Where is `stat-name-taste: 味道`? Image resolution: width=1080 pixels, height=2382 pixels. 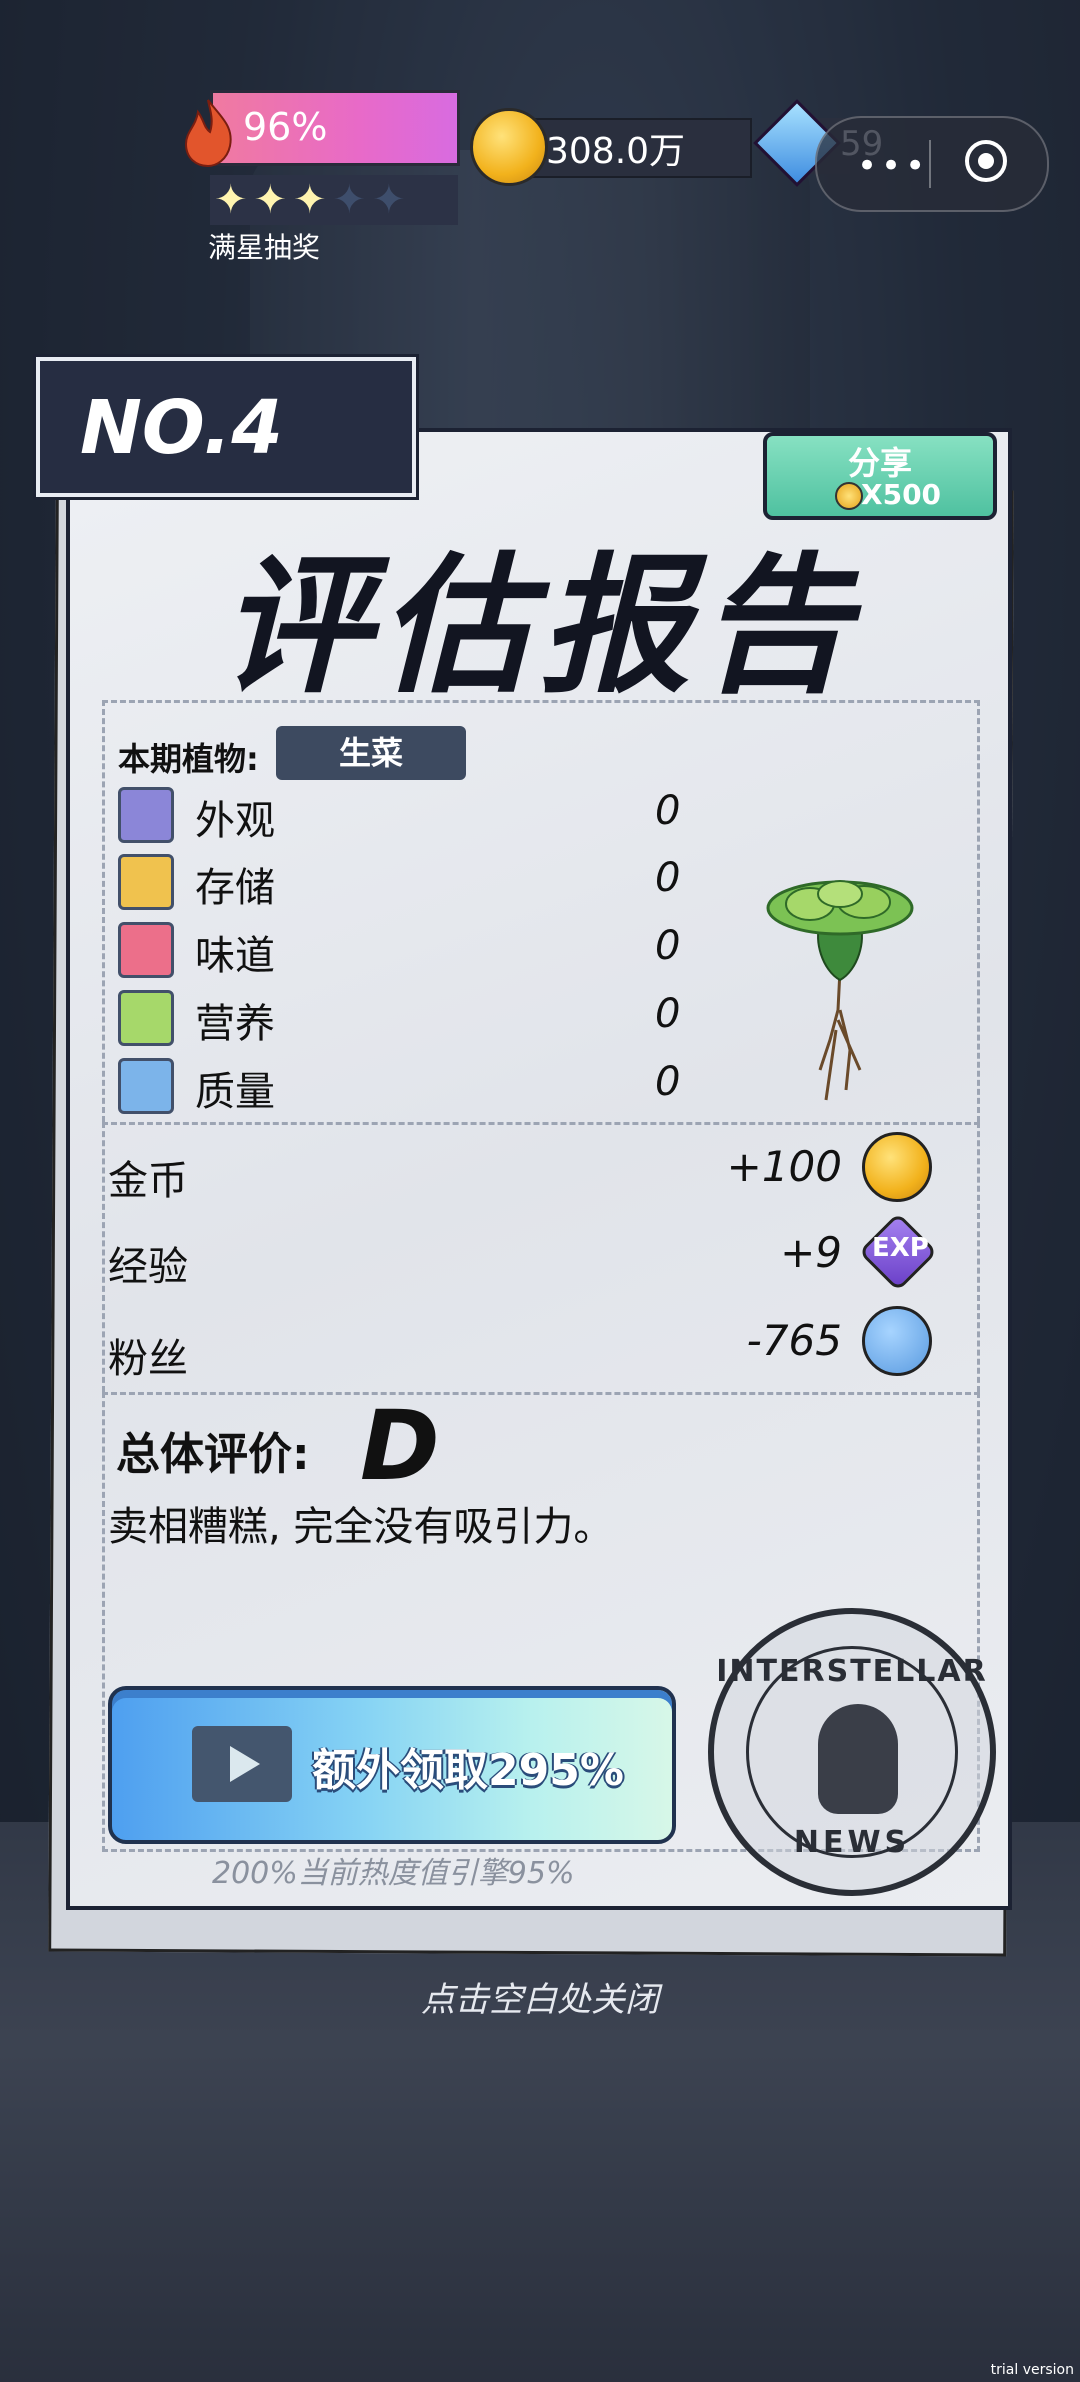 stat-name-taste: 味道 is located at coordinates (235, 956).